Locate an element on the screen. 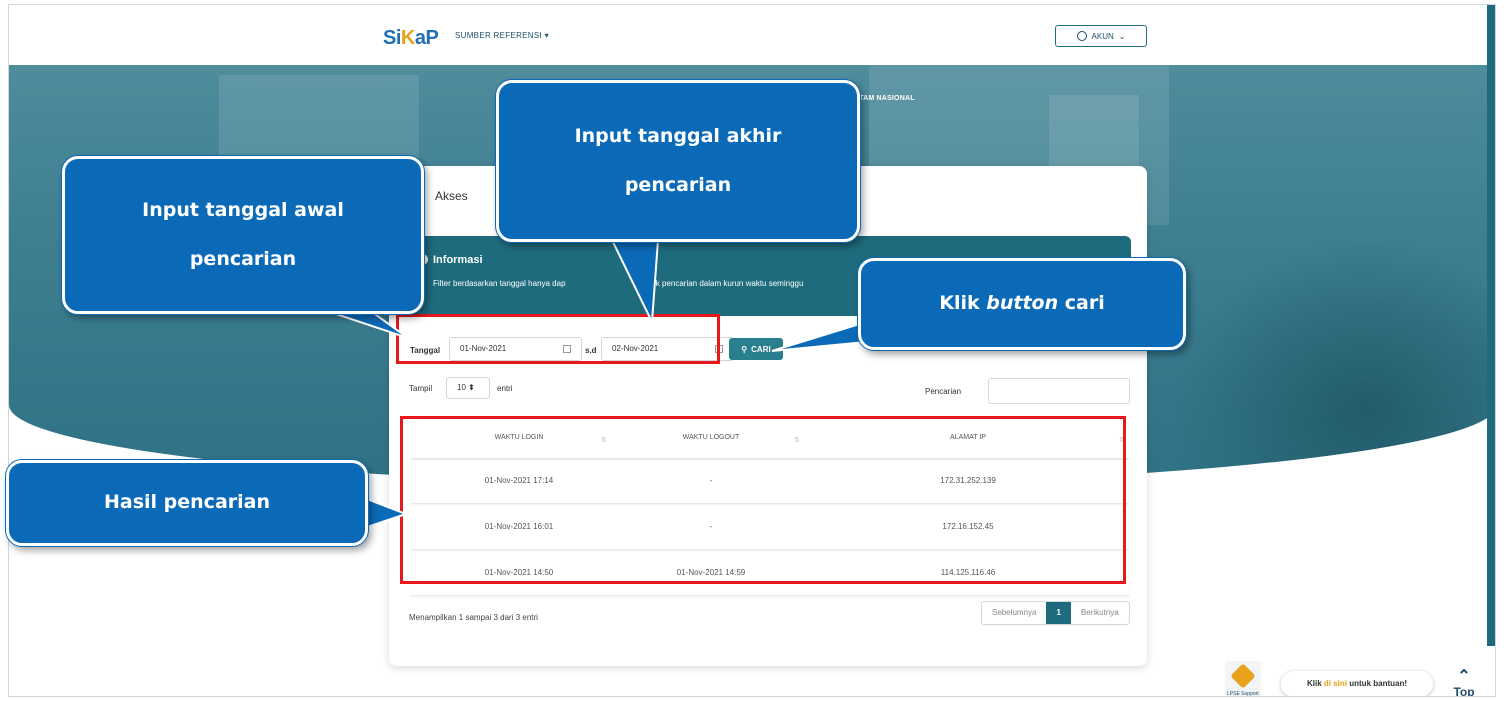  callout-text: cari is located at coordinates (1081, 303).